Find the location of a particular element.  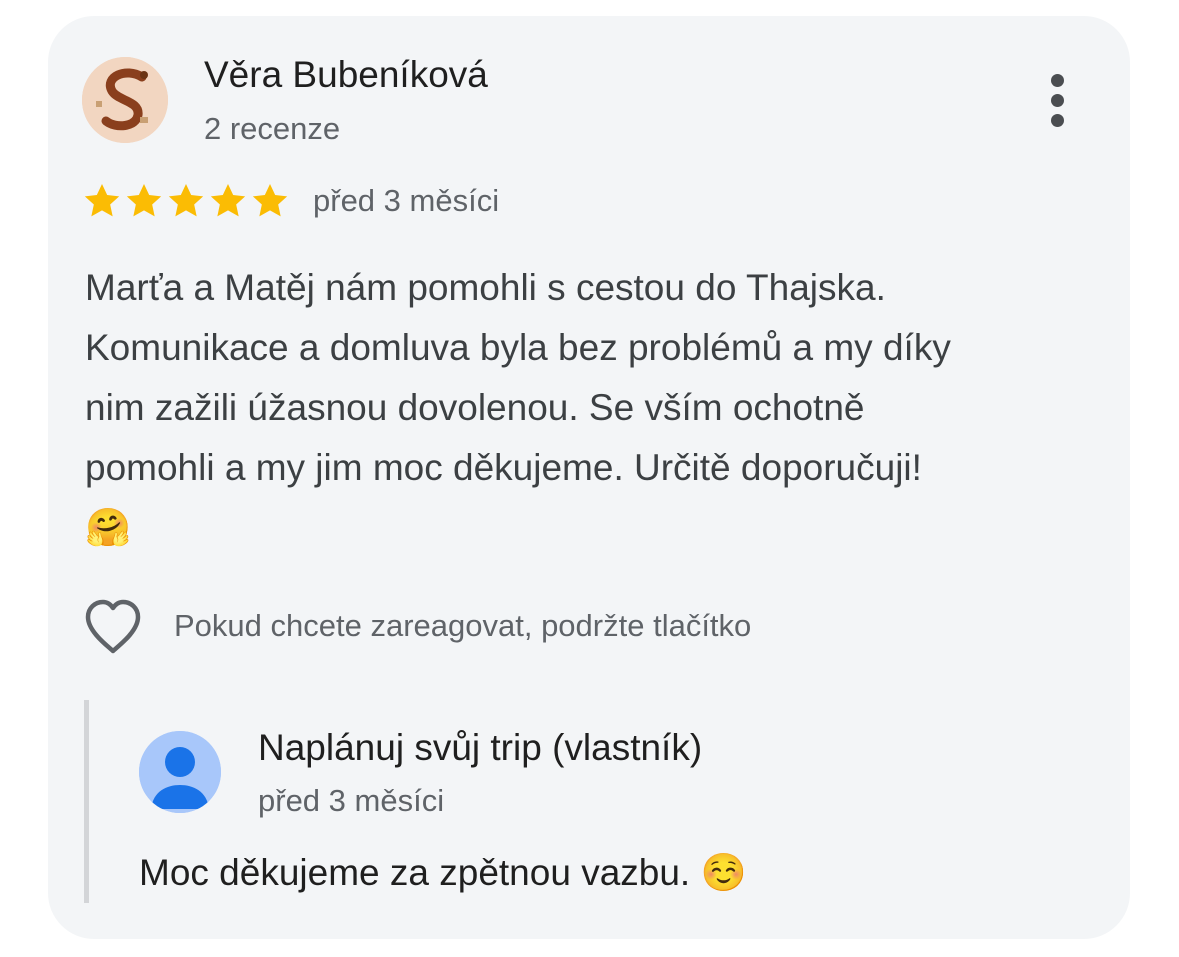

more-vertical-icon is located at coordinates (1058, 100).